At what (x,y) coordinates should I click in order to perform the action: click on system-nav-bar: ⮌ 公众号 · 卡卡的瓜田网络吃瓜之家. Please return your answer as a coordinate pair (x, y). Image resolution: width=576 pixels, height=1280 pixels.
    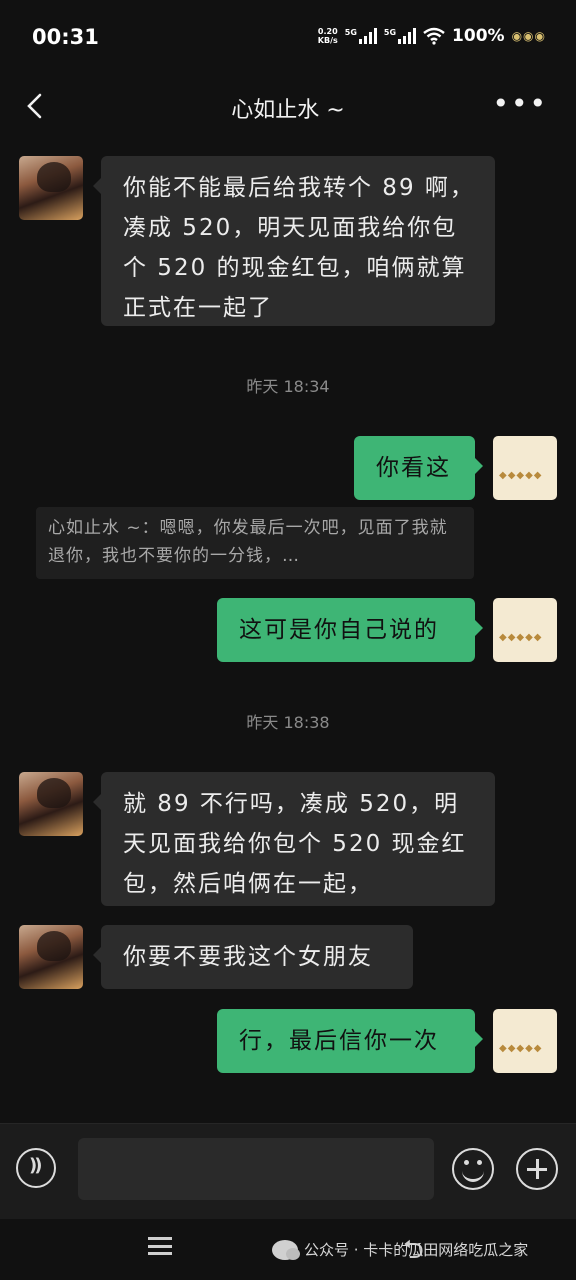
    Looking at the image, I should click on (288, 1249).